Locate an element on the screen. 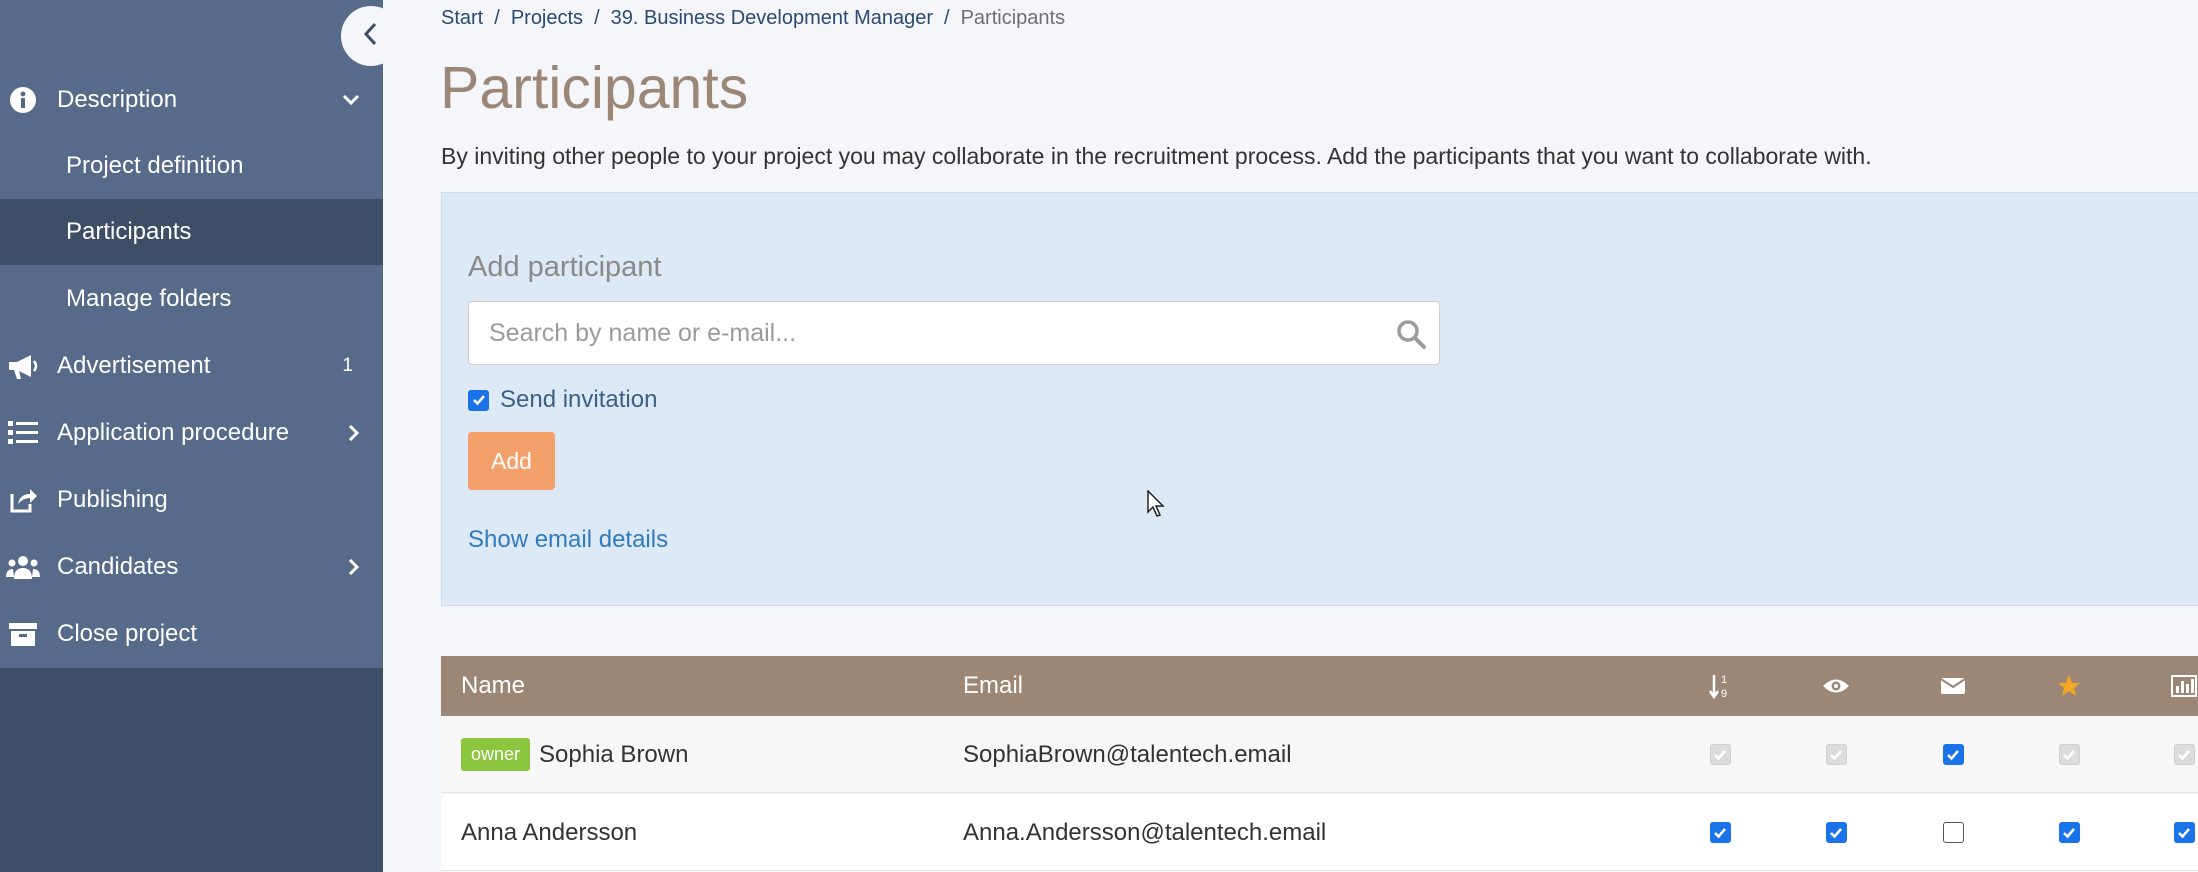 The width and height of the screenshot is (2198, 872). users-icon is located at coordinates (23, 567).